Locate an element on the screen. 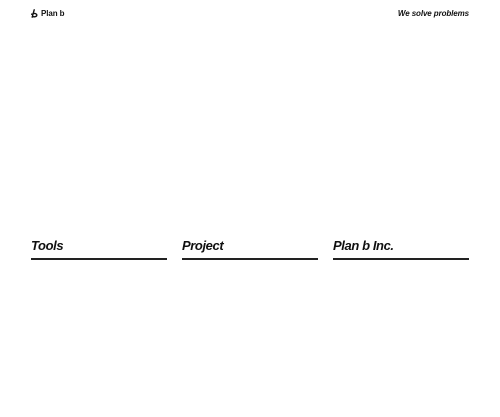 This screenshot has height=417, width=500. hand-drawn-b-mark-icon is located at coordinates (34, 13).